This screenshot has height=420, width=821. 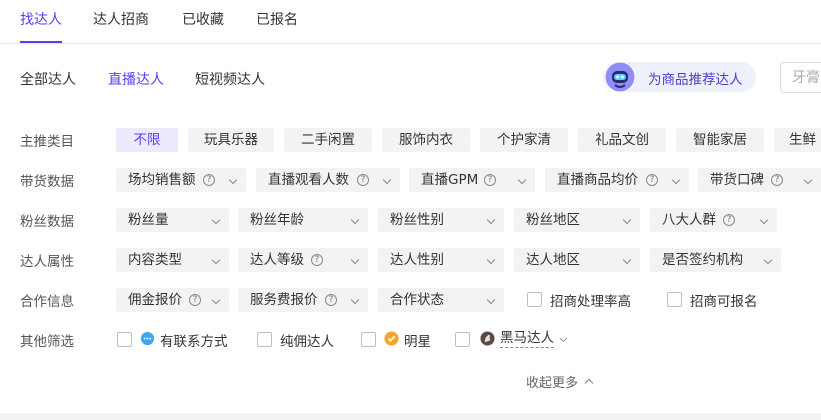 I want to click on talent-level-dropdown: 达人等级 ?, so click(x=303, y=260).